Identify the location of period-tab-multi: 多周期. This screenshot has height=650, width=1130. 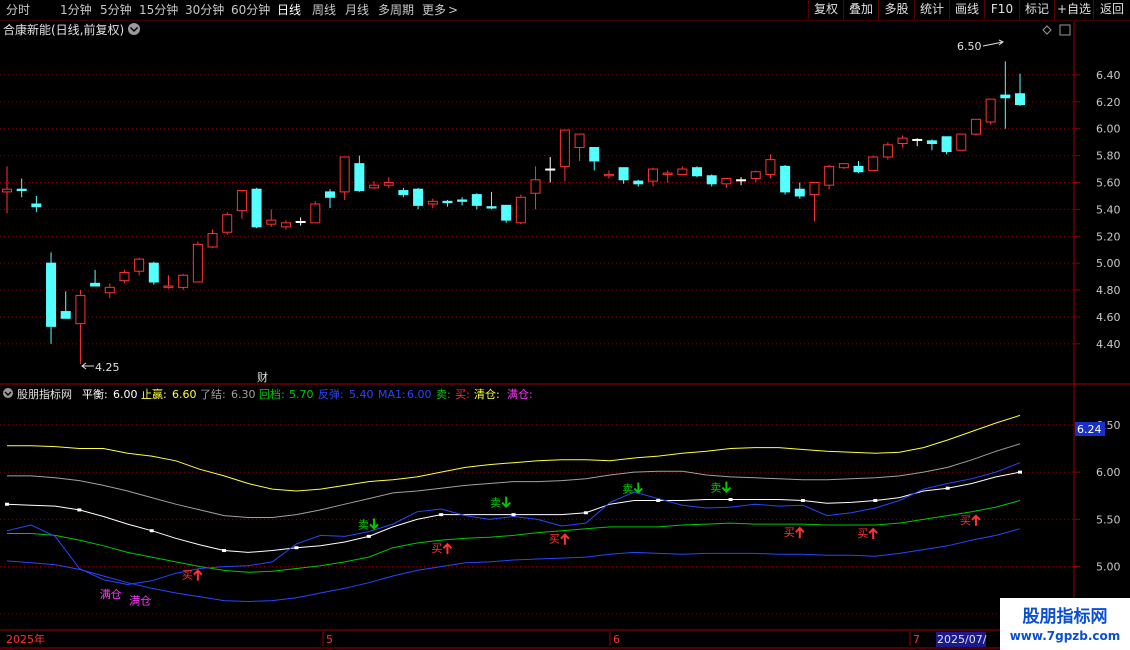
(396, 10).